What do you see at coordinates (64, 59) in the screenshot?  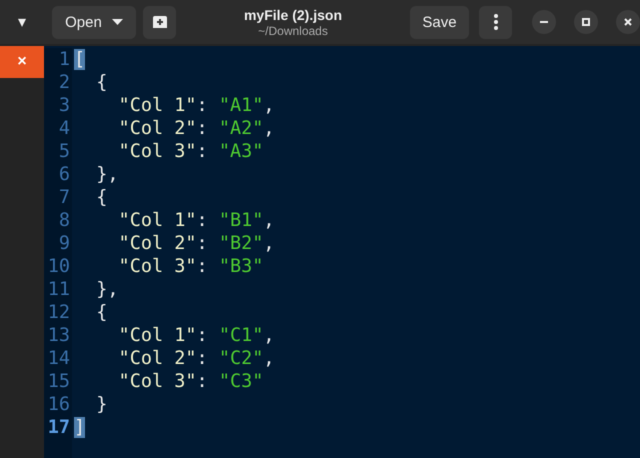 I see `line-number: 1` at bounding box center [64, 59].